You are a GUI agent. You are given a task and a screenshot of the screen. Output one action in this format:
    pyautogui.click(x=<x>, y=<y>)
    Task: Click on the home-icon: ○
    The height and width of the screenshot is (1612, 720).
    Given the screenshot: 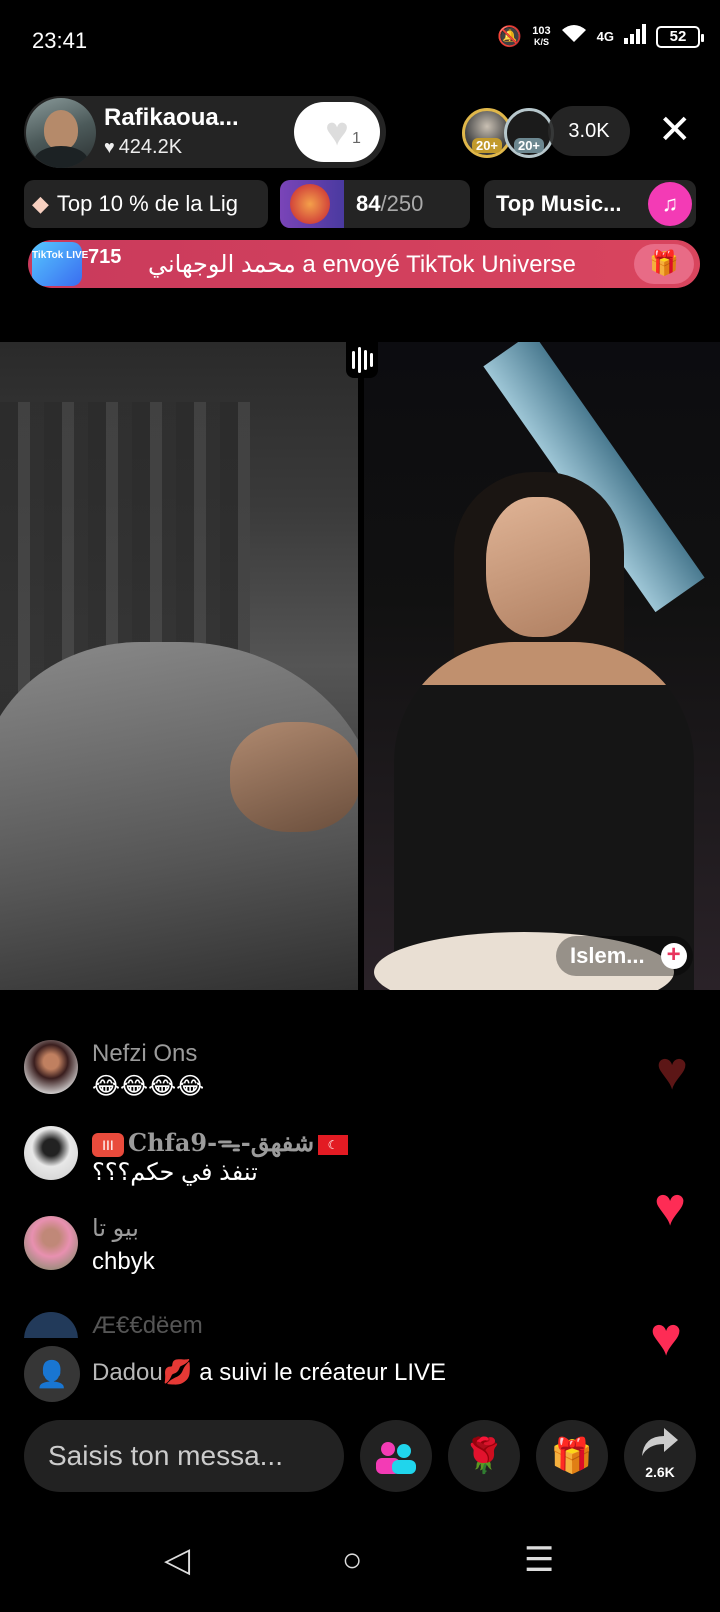 What is the action you would take?
    pyautogui.click(x=352, y=1560)
    